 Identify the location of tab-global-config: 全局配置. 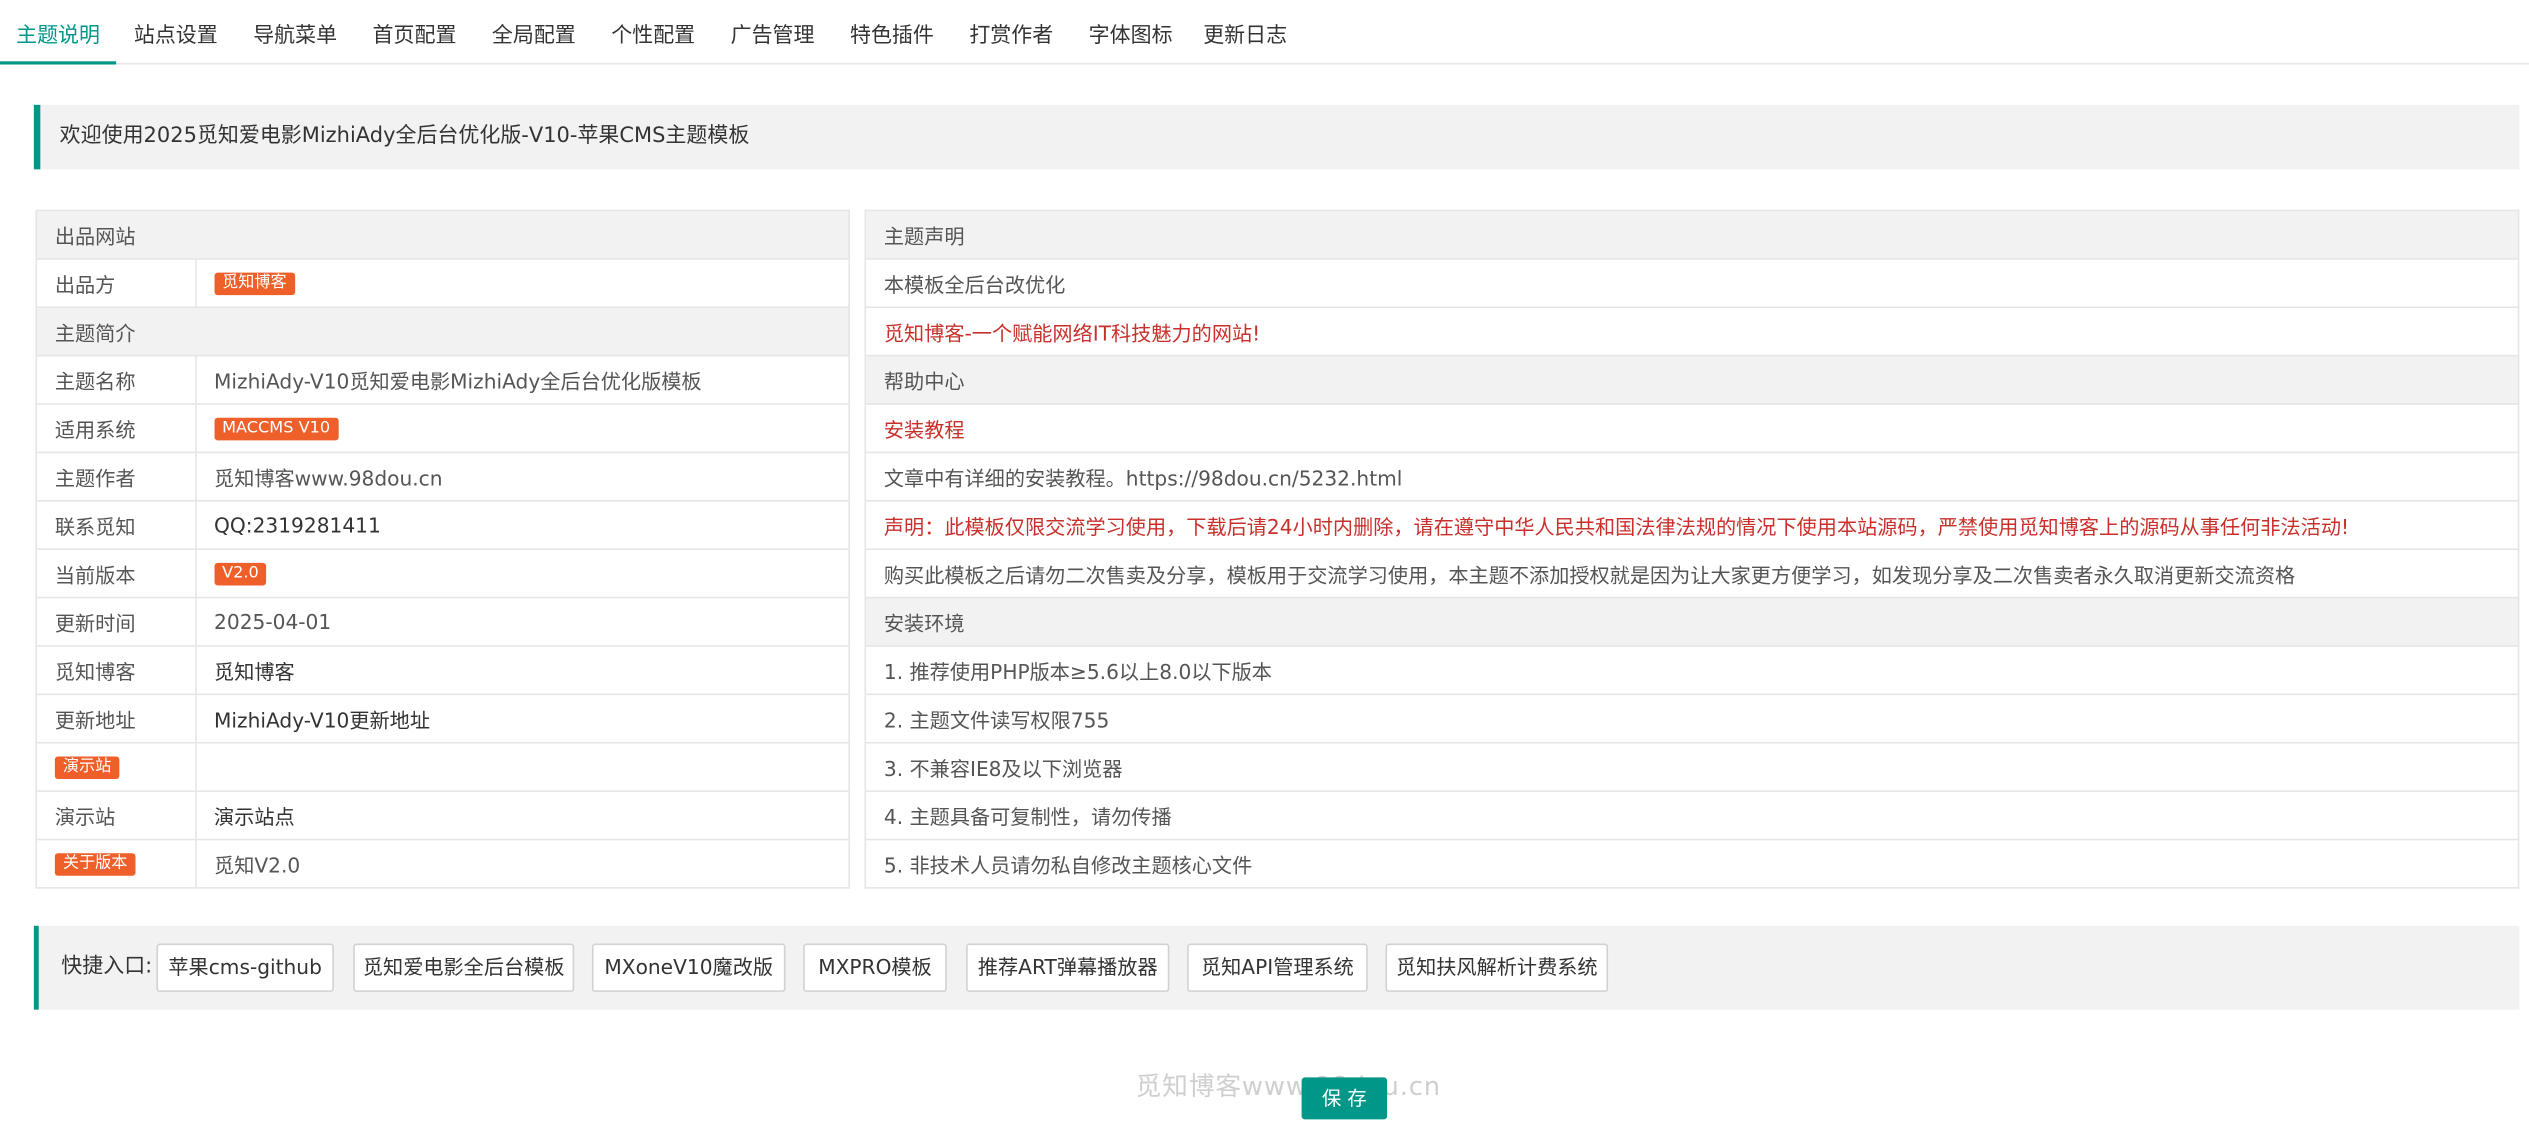
(533, 31).